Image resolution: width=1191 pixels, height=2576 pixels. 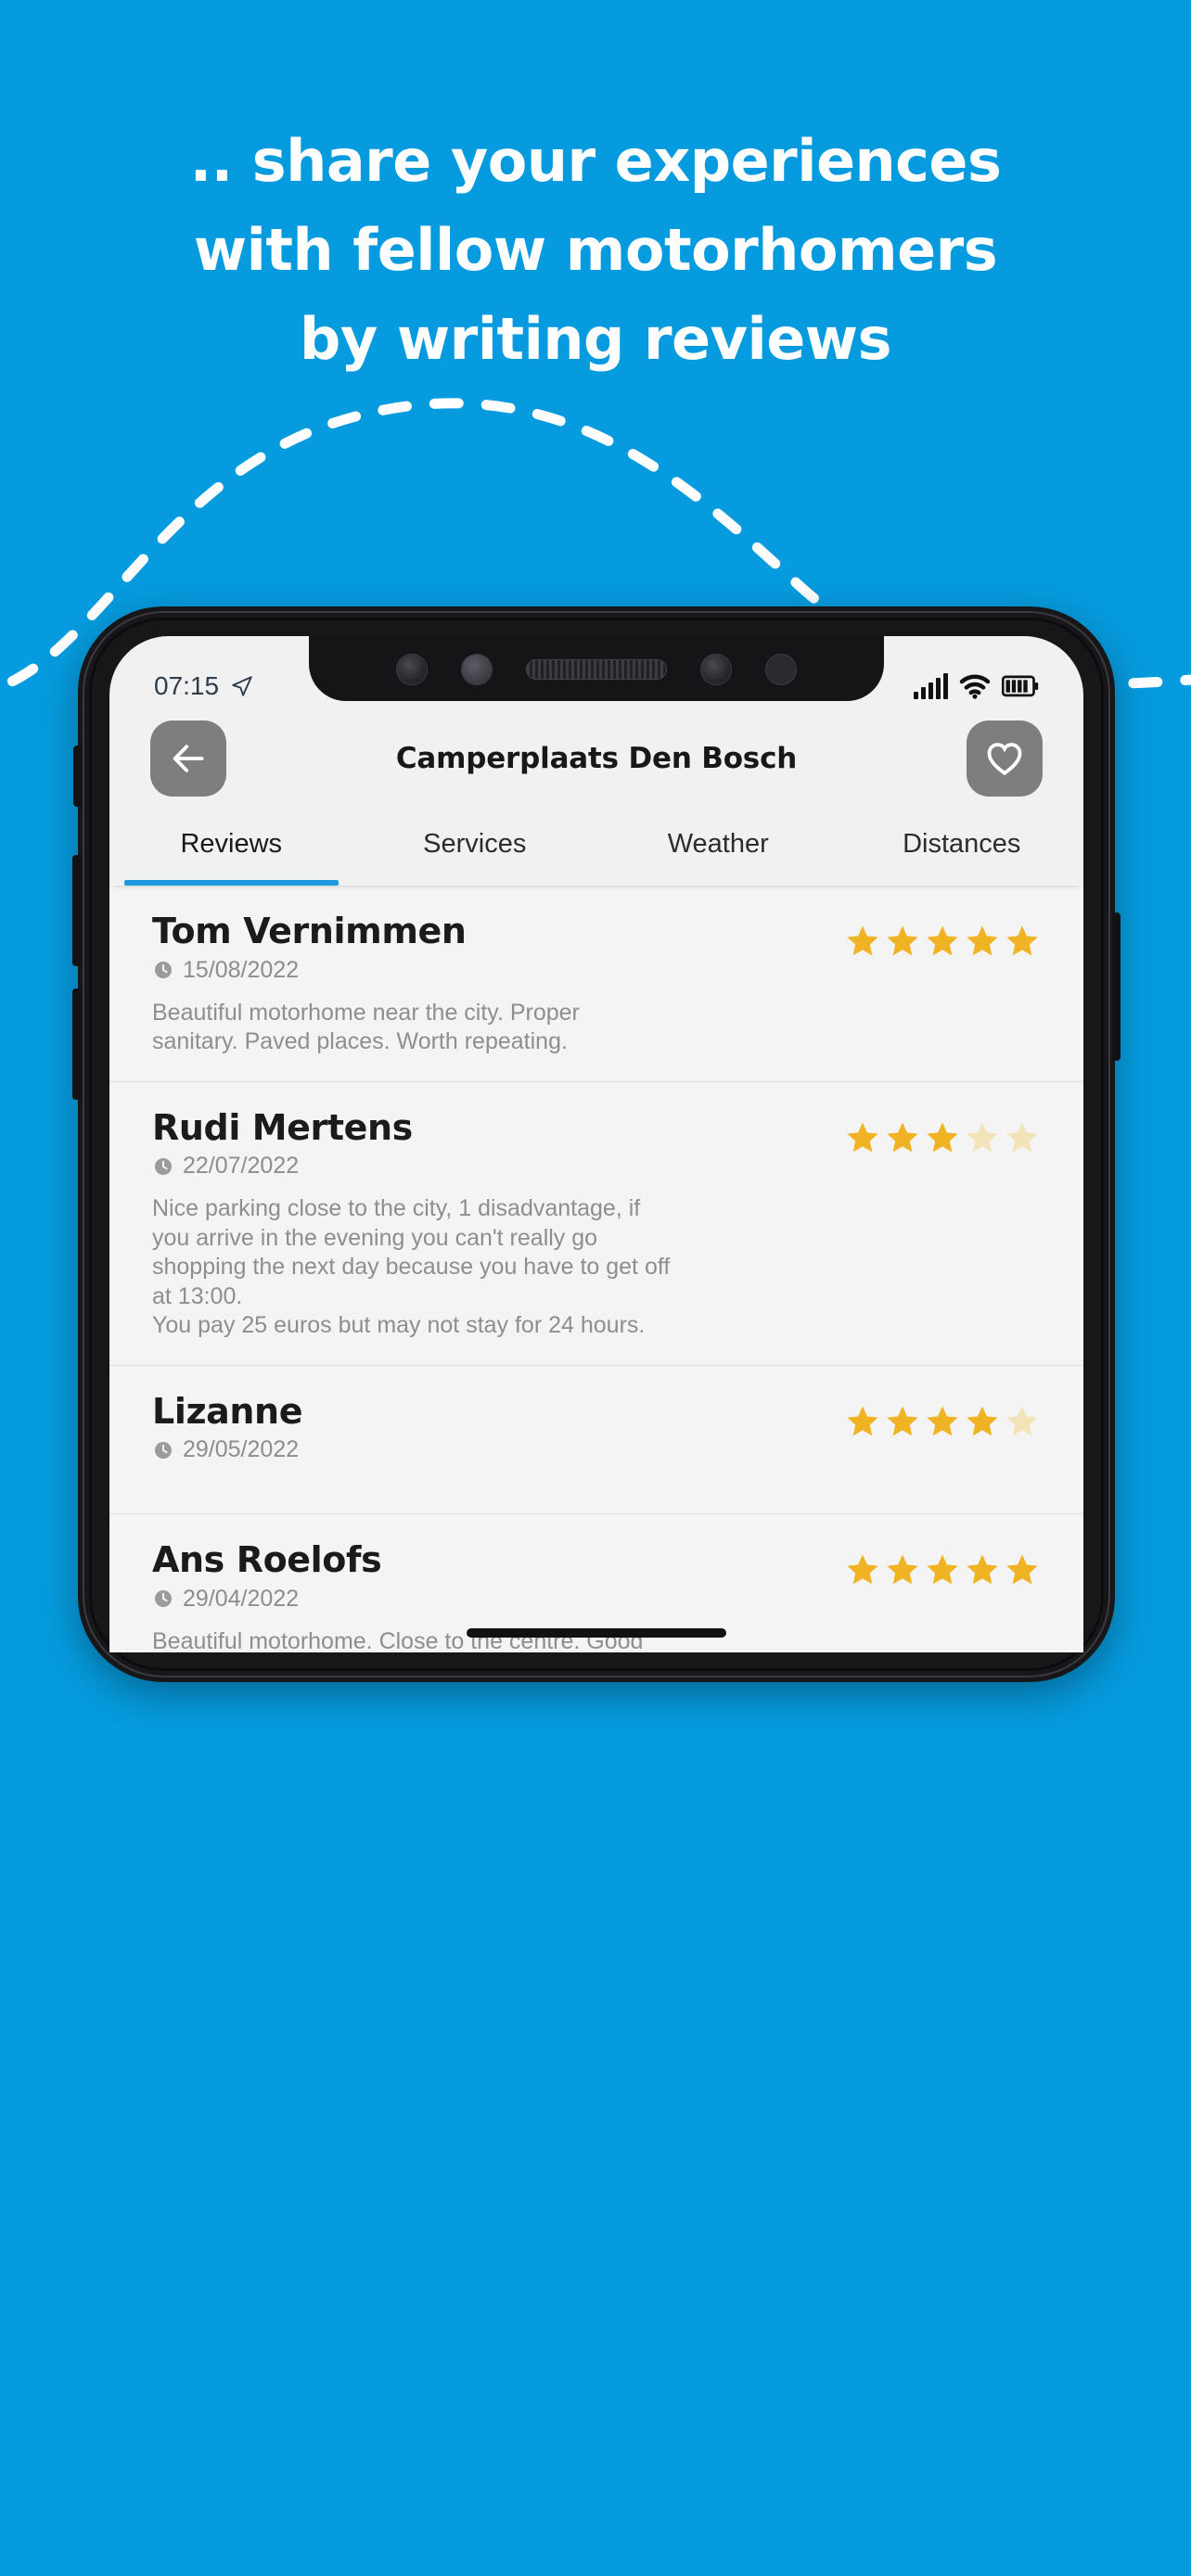 I want to click on review-date-row: 29/04/2022, so click(x=498, y=1599).